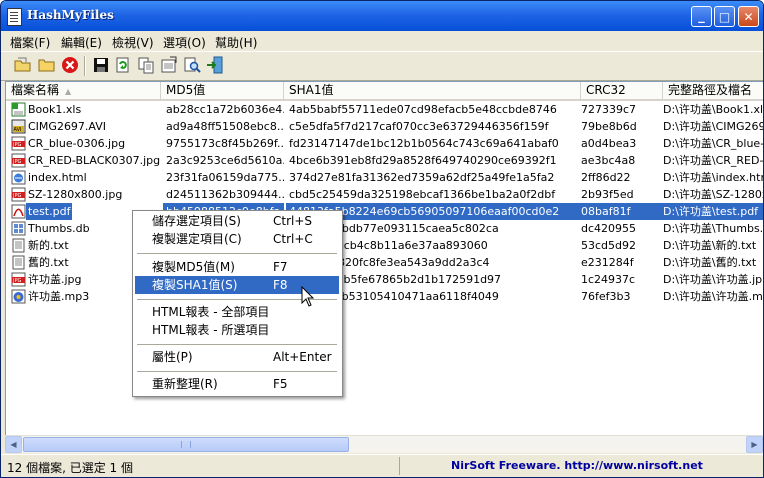 The width and height of the screenshot is (764, 478). What do you see at coordinates (724, 16) in the screenshot?
I see `maximize-button: □` at bounding box center [724, 16].